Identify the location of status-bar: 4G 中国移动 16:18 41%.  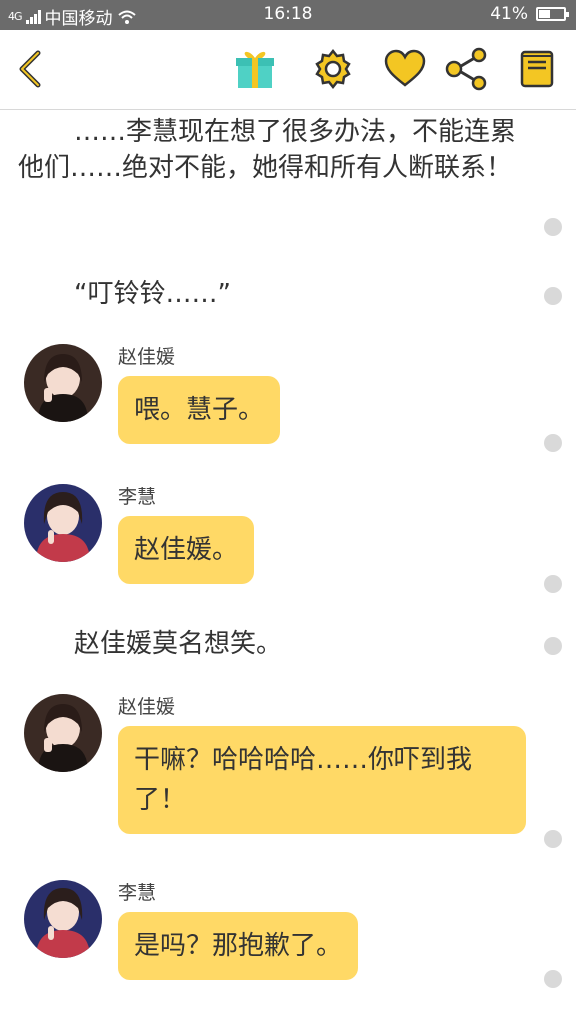
(288, 15).